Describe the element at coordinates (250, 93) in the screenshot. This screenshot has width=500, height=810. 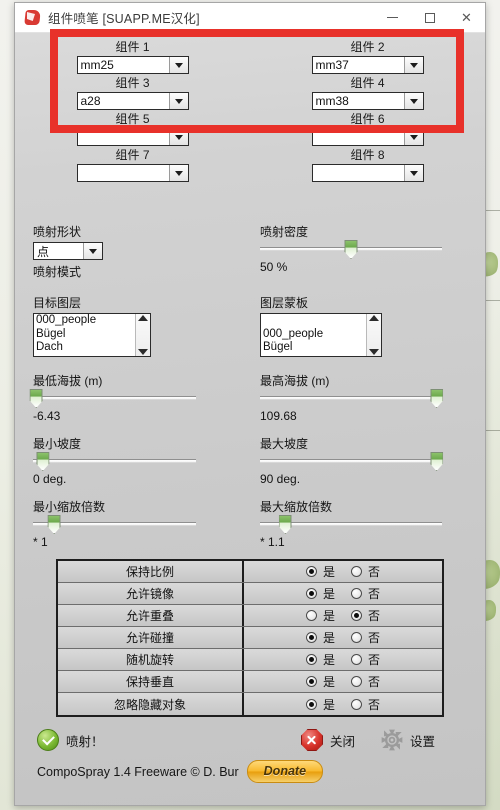
I see `component-row: 组件 3 a28 组件 4 mm38` at that location.